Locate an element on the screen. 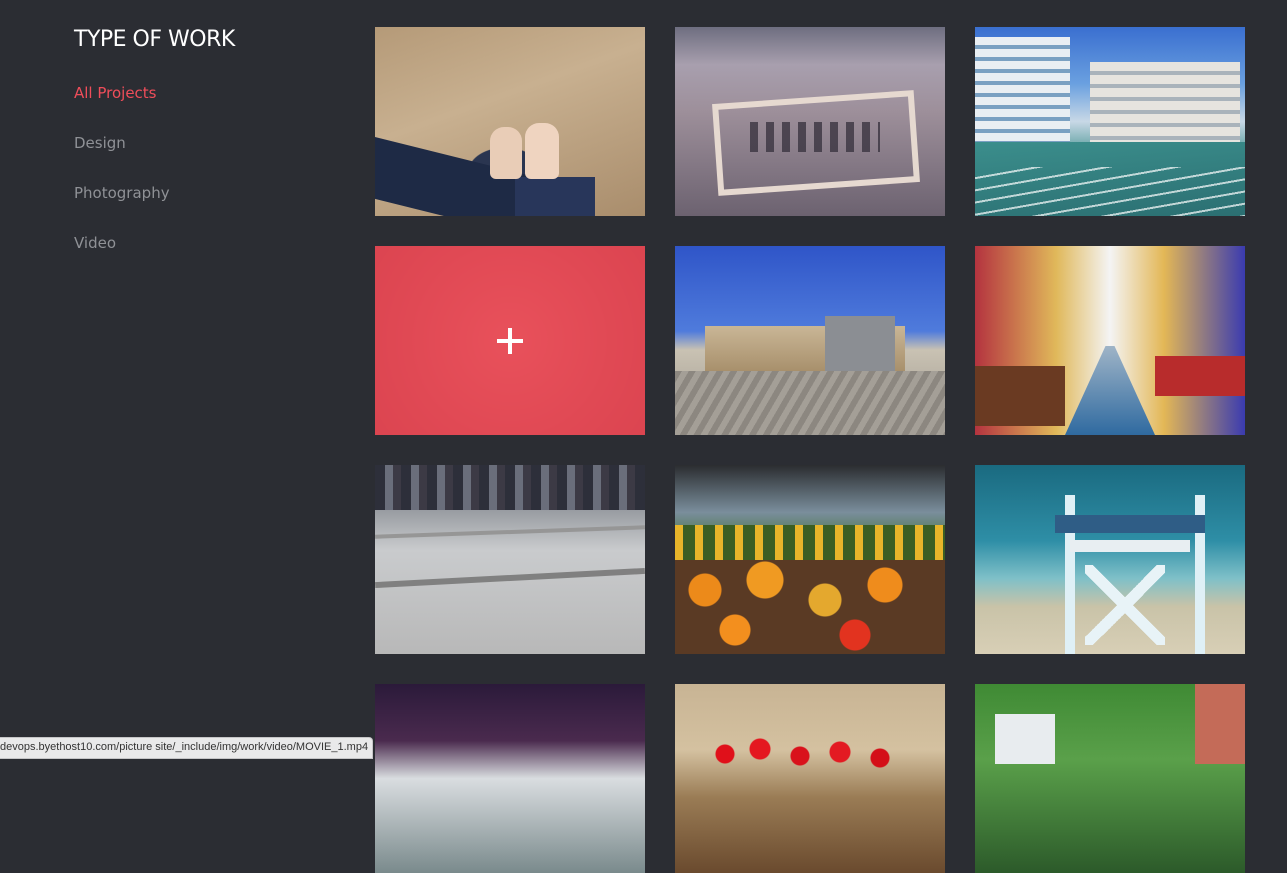  sidebar-title: TYPE OF WORK is located at coordinates (154, 39).